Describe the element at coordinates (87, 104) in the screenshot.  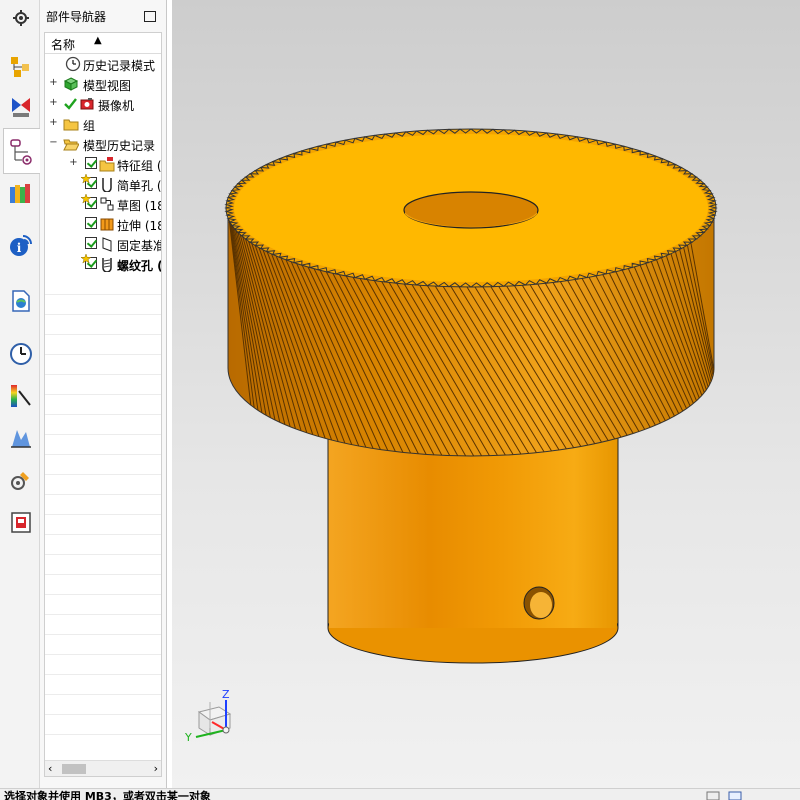
I see `camera-icon` at that location.